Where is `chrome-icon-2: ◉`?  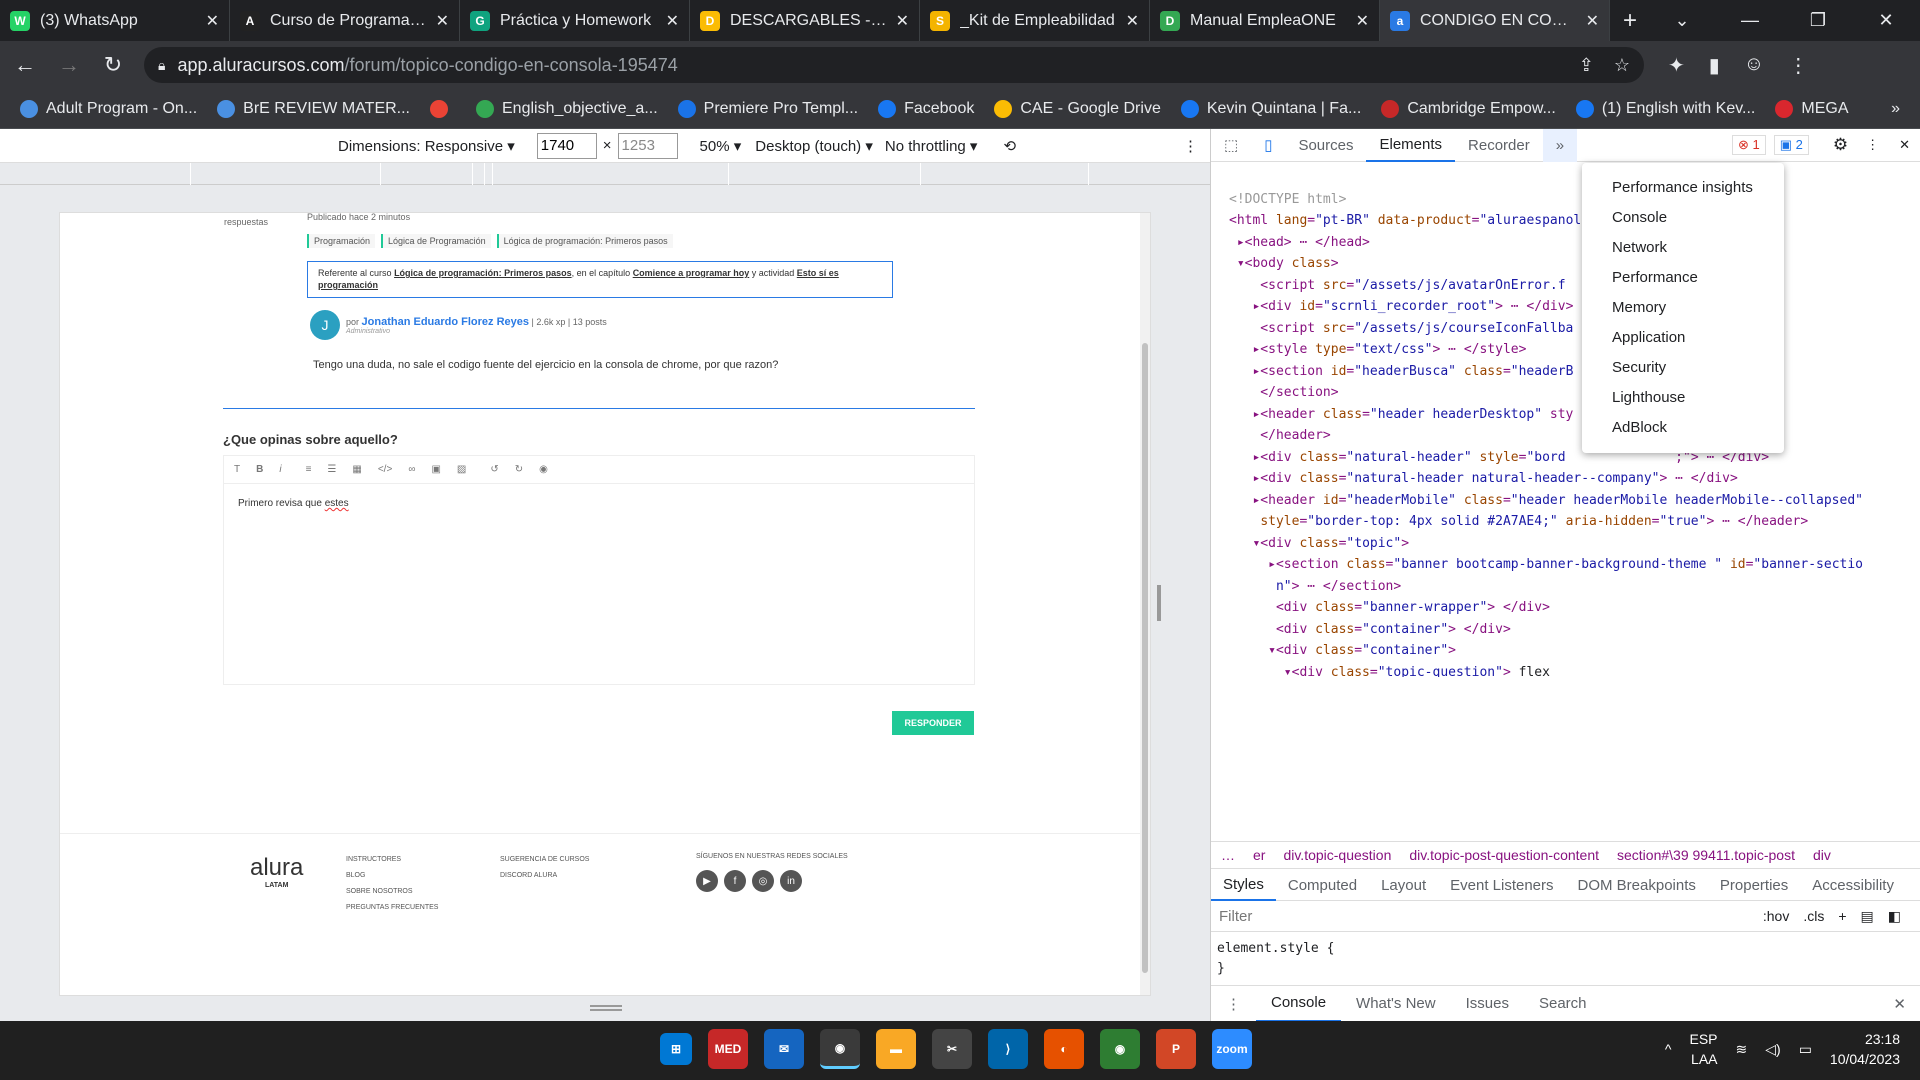
chrome-icon-2: ◉ is located at coordinates (1120, 1049).